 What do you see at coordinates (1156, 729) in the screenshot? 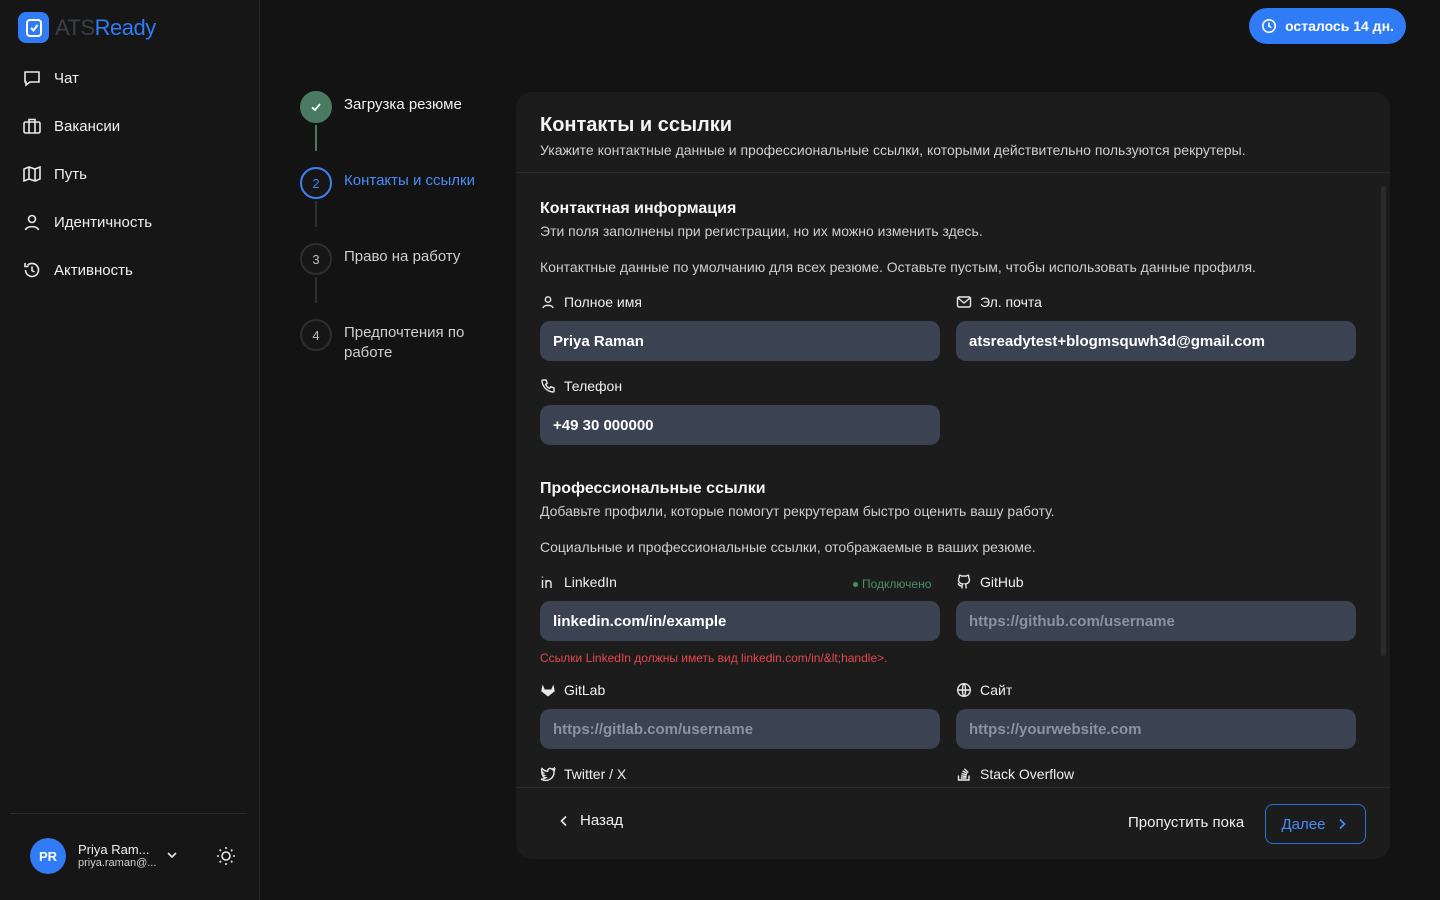
I see `website-input` at bounding box center [1156, 729].